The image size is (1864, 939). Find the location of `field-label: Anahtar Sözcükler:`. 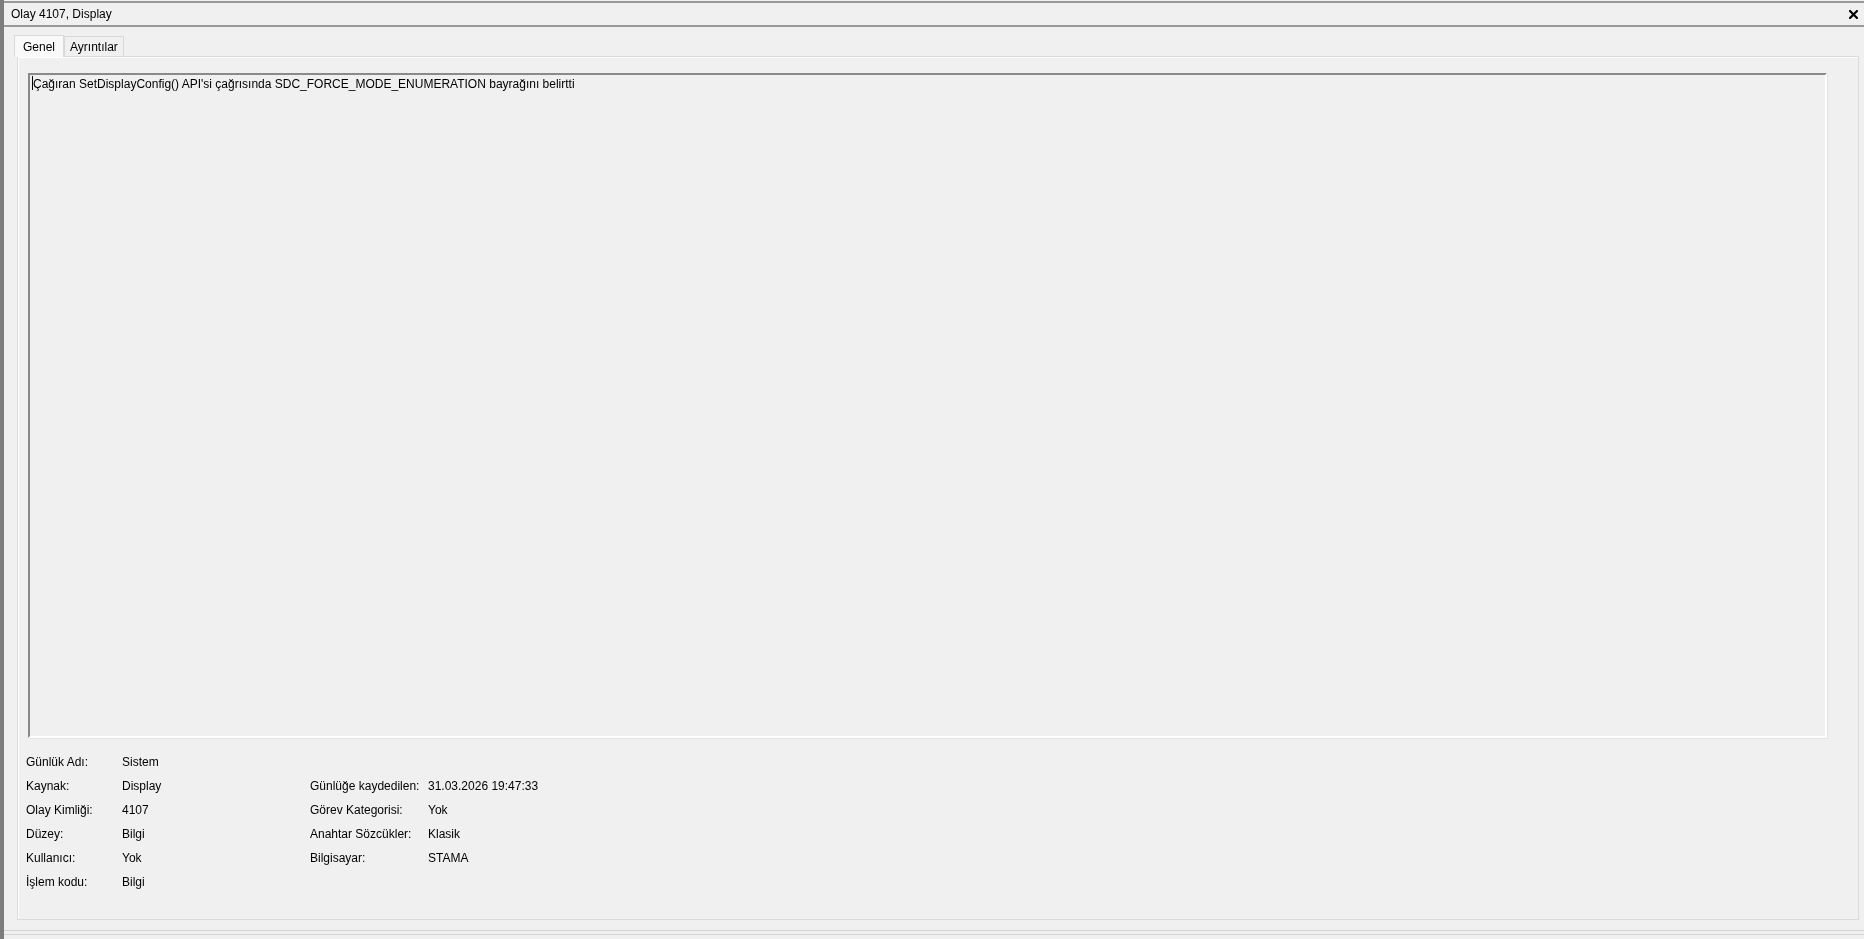

field-label: Anahtar Sözcükler: is located at coordinates (361, 834).